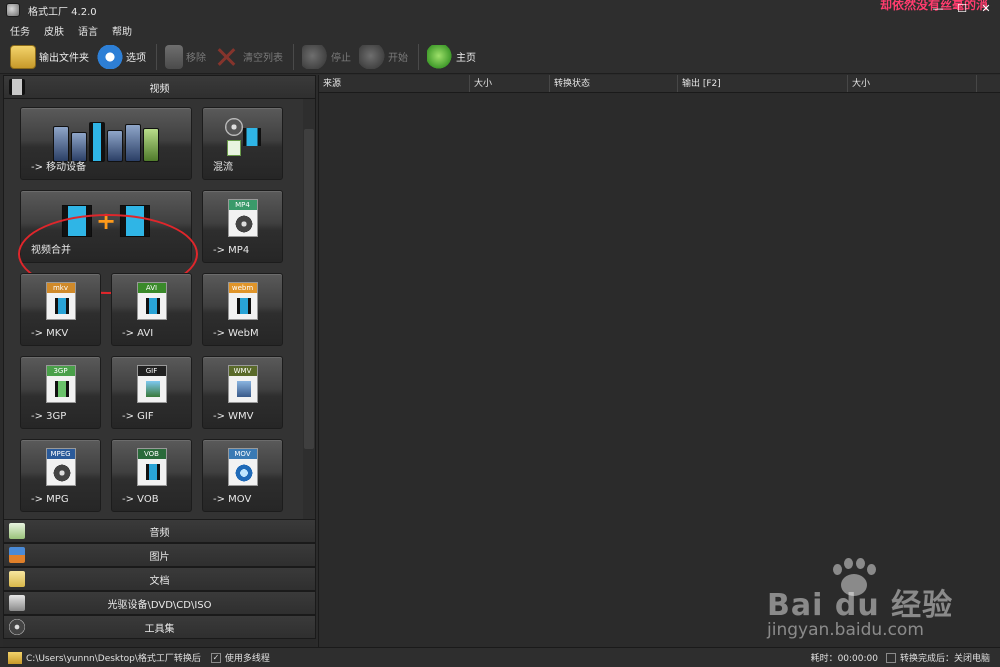 This screenshot has height=667, width=1000. I want to click on section-tools: 工具集, so click(159, 627).